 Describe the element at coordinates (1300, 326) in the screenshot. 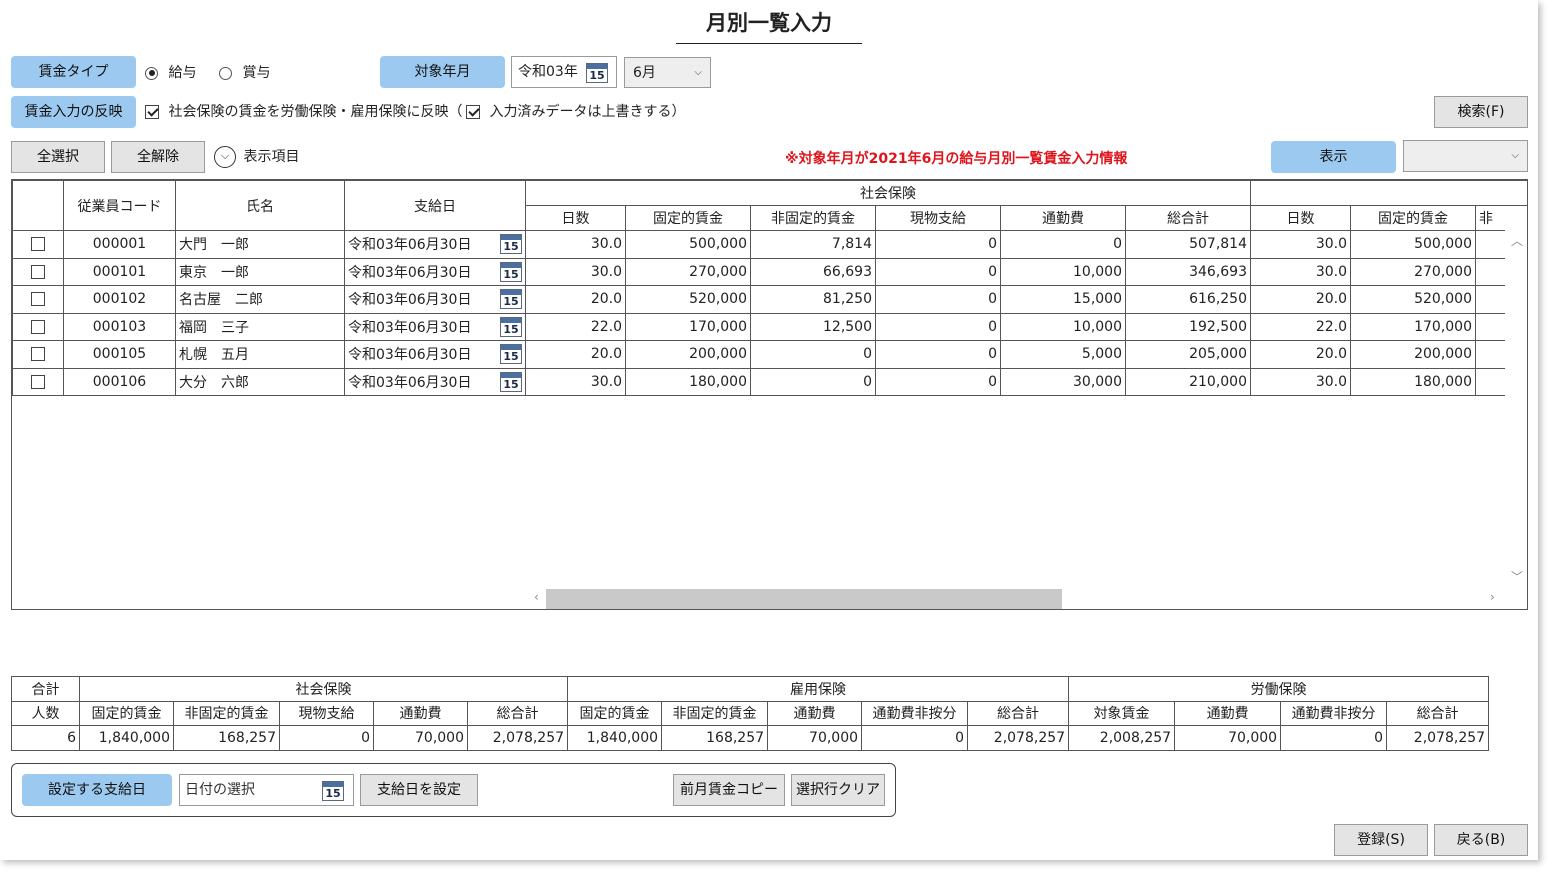

I see `days2: 22.0` at that location.